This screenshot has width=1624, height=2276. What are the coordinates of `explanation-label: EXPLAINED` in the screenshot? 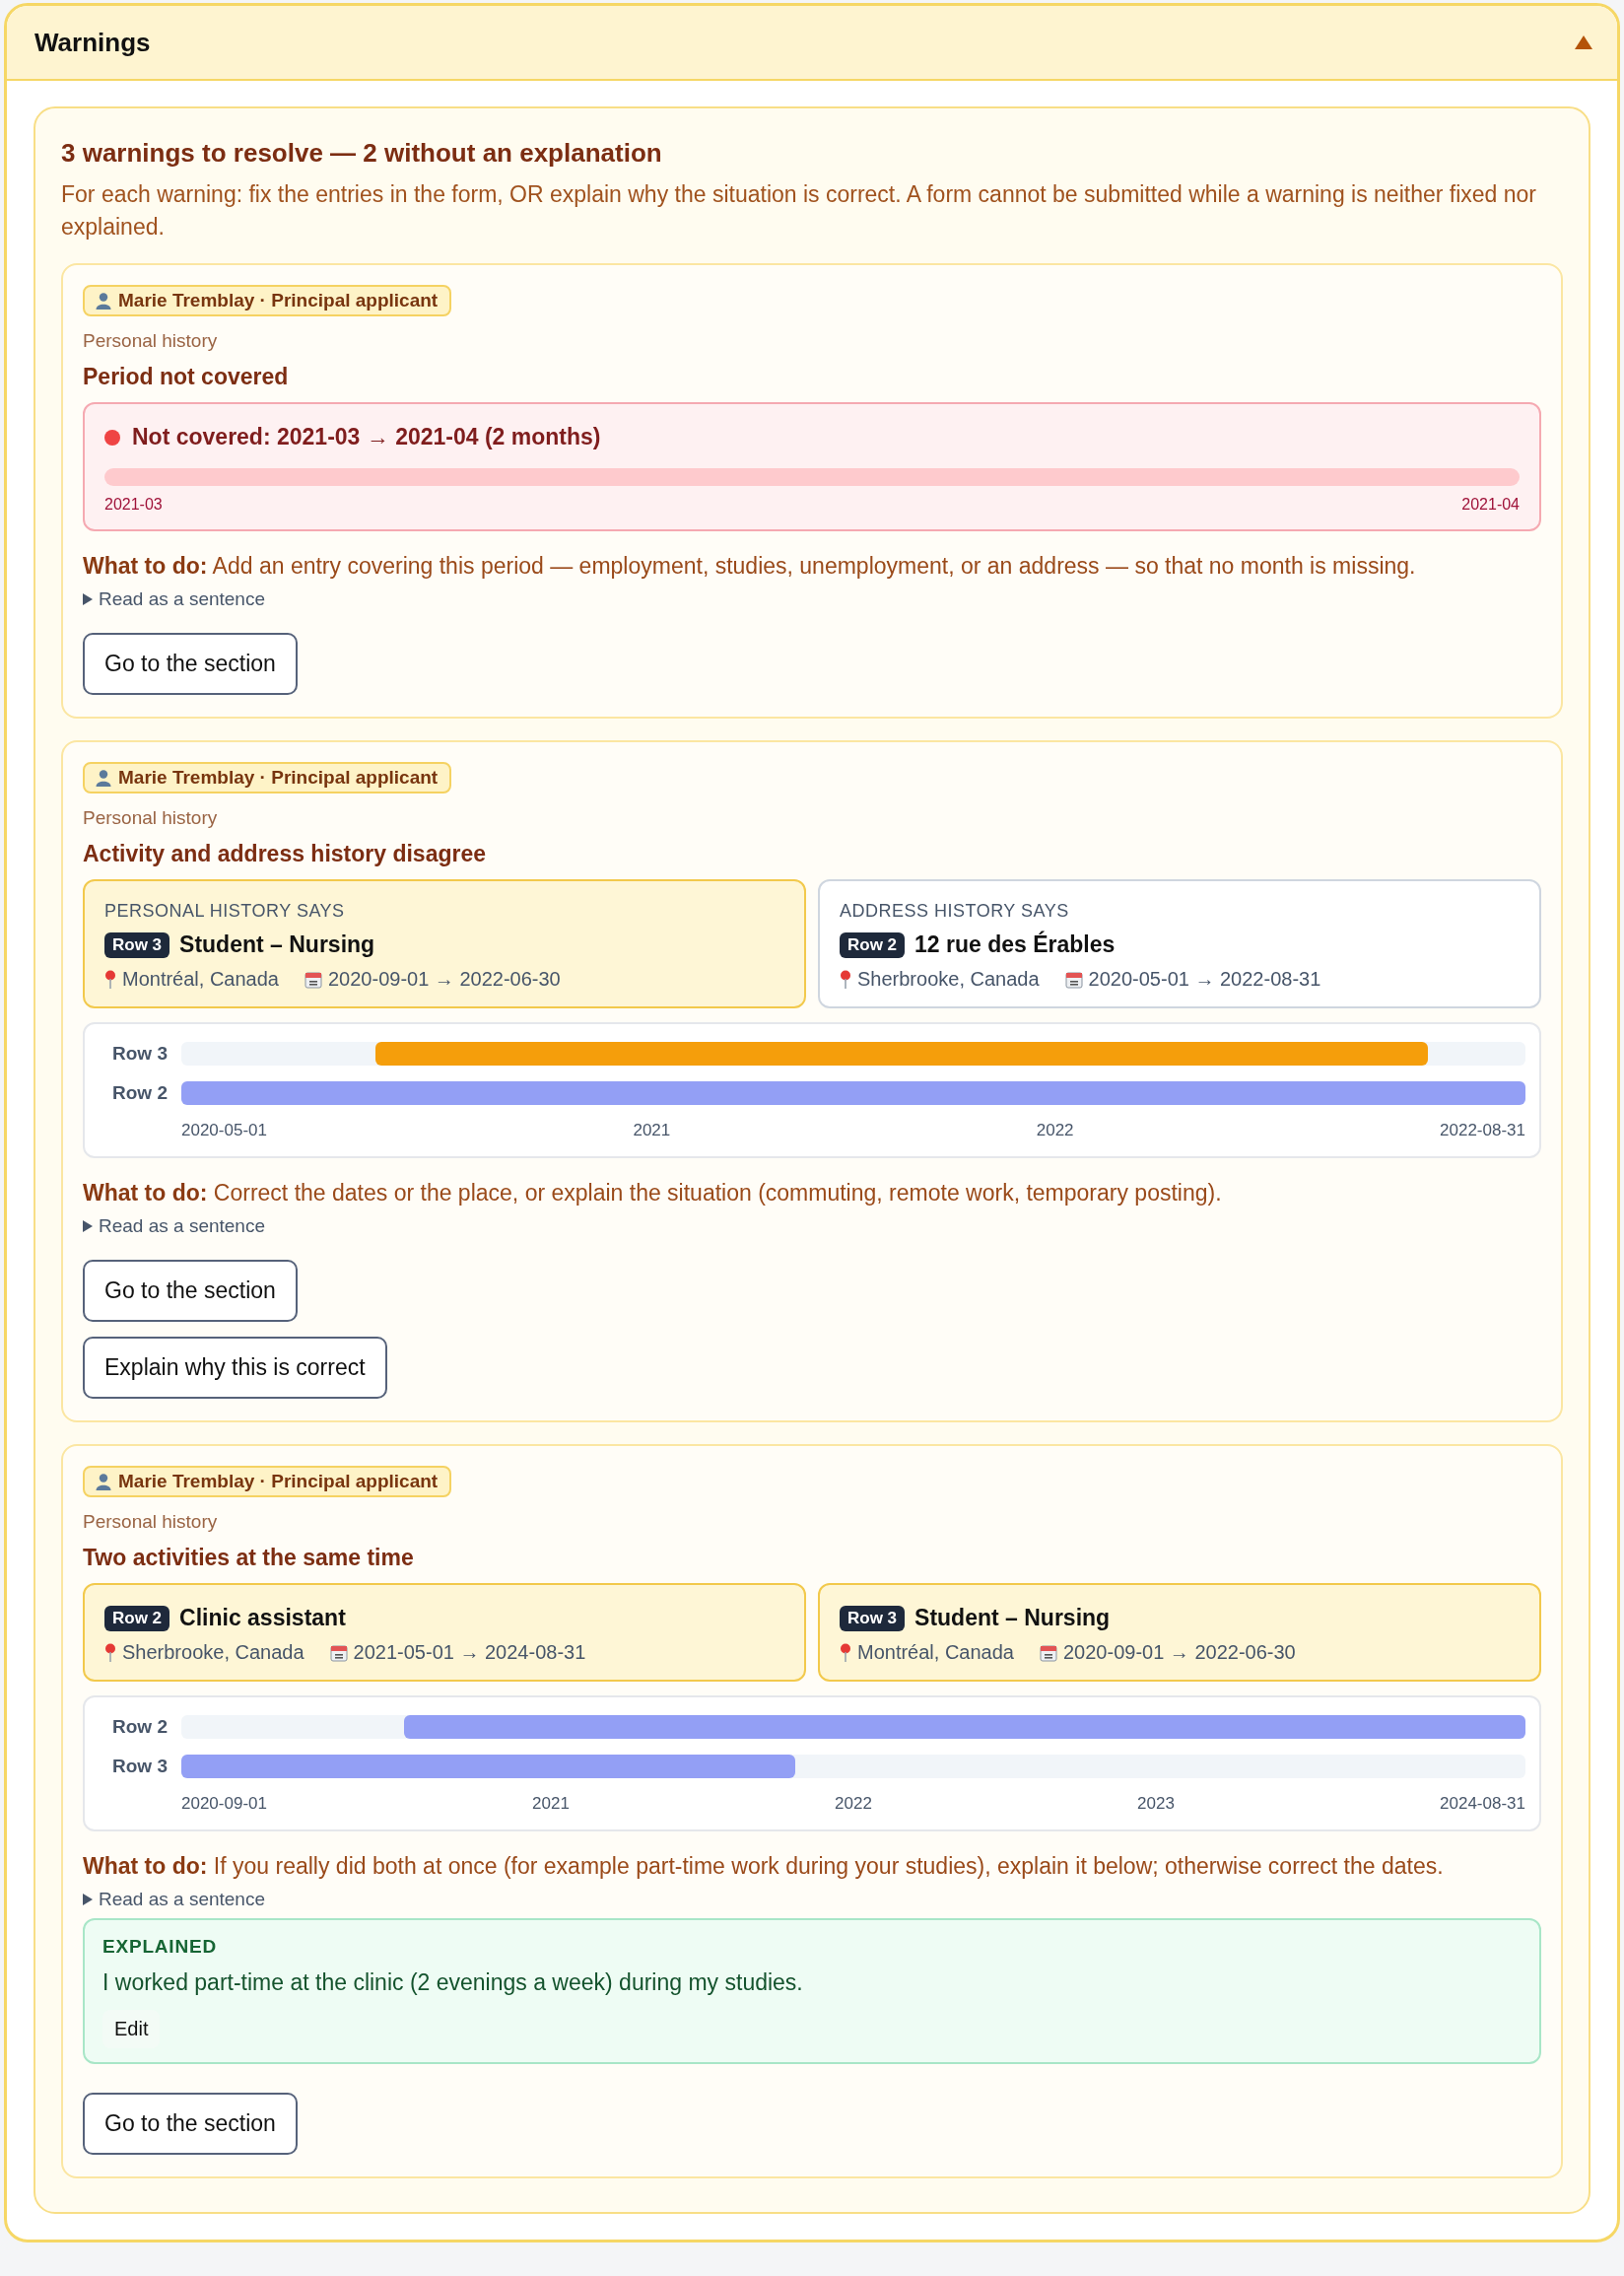 It's located at (160, 1947).